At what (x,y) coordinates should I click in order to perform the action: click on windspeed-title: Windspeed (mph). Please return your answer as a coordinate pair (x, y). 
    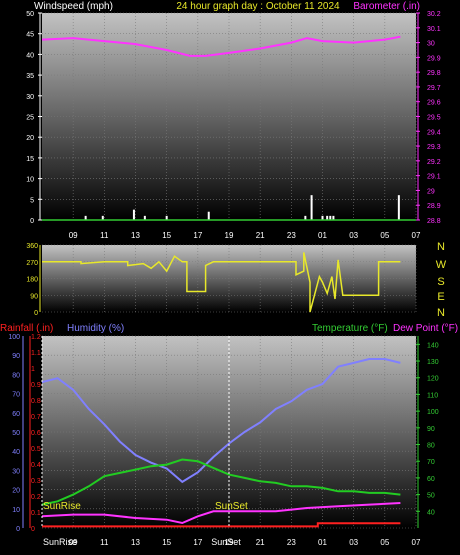
    Looking at the image, I should click on (73, 6).